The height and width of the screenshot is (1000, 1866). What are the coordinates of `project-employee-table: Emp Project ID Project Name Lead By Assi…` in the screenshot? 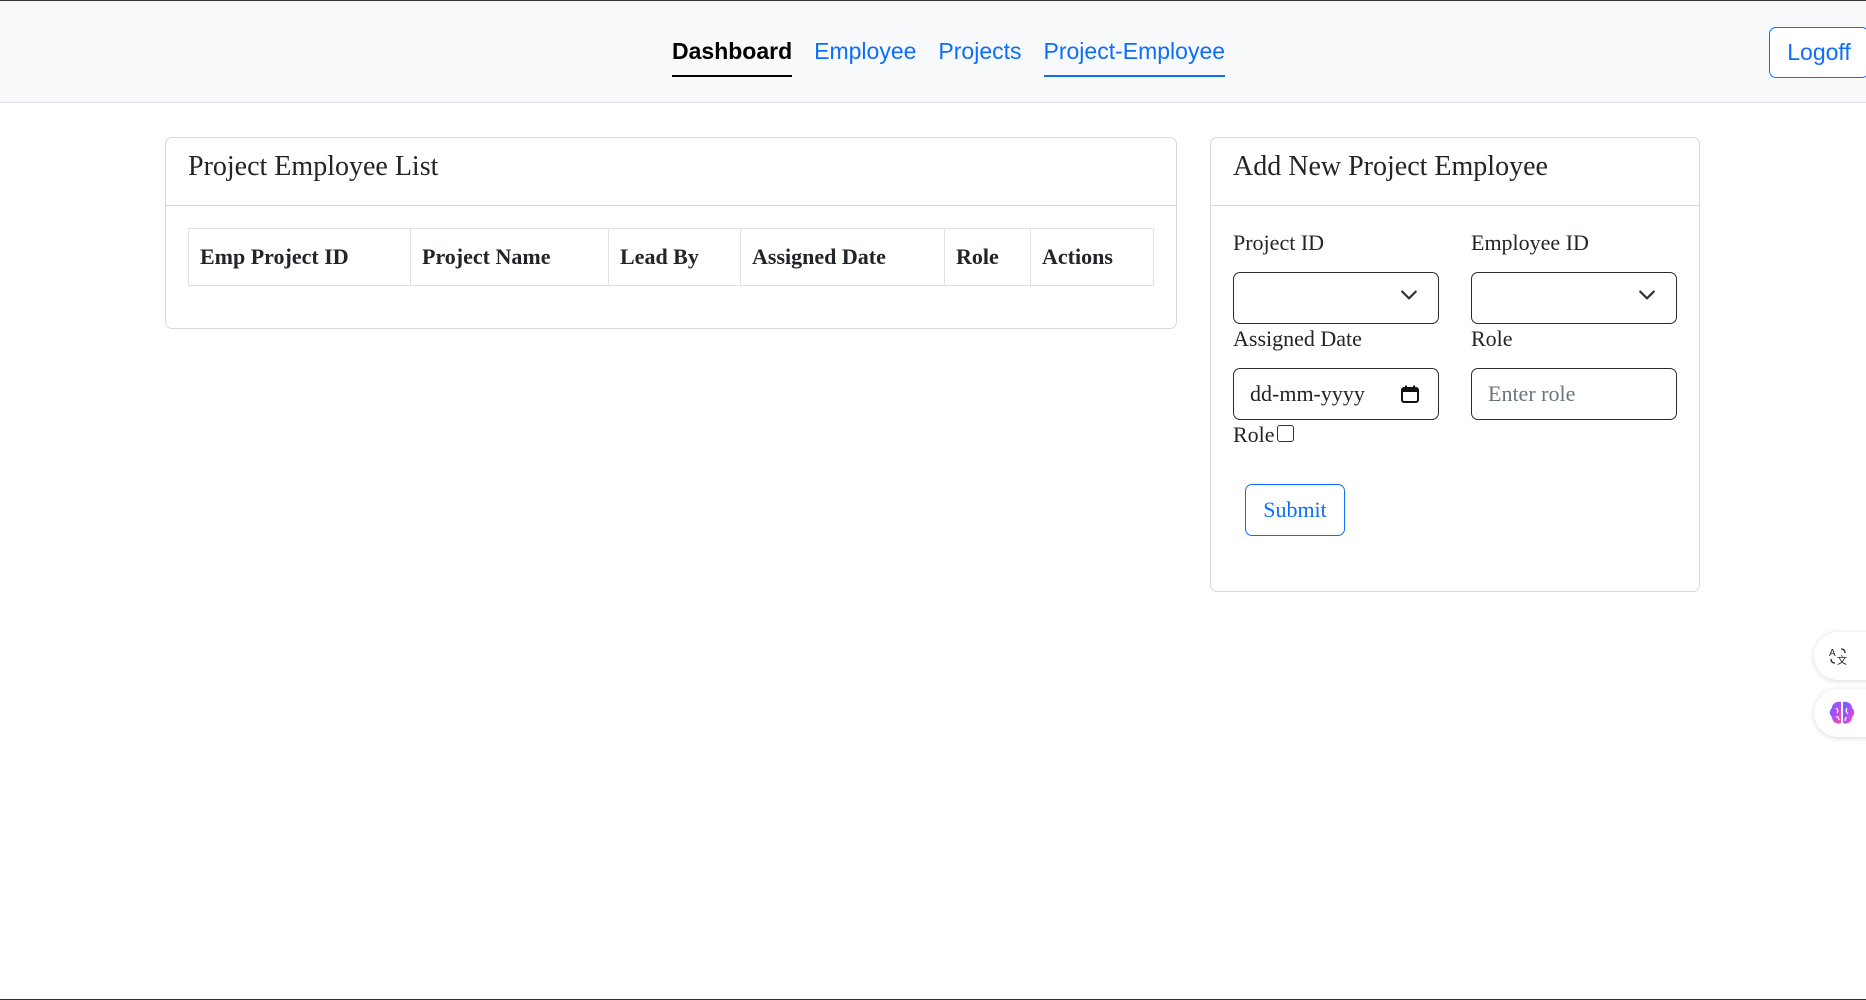 It's located at (671, 257).